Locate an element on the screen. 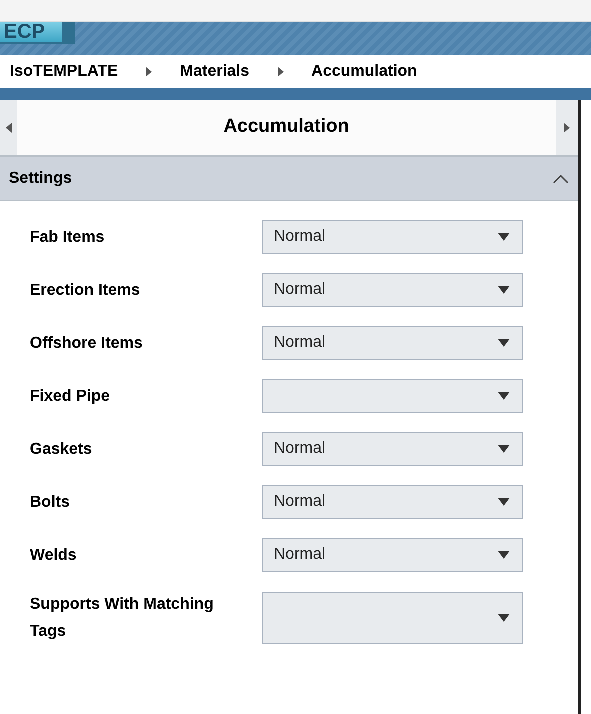 This screenshot has height=714, width=591. field-label: Welds is located at coordinates (54, 556).